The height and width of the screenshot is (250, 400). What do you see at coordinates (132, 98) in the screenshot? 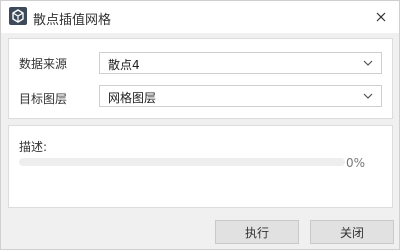
I see `target-layer-value: 网格图层` at bounding box center [132, 98].